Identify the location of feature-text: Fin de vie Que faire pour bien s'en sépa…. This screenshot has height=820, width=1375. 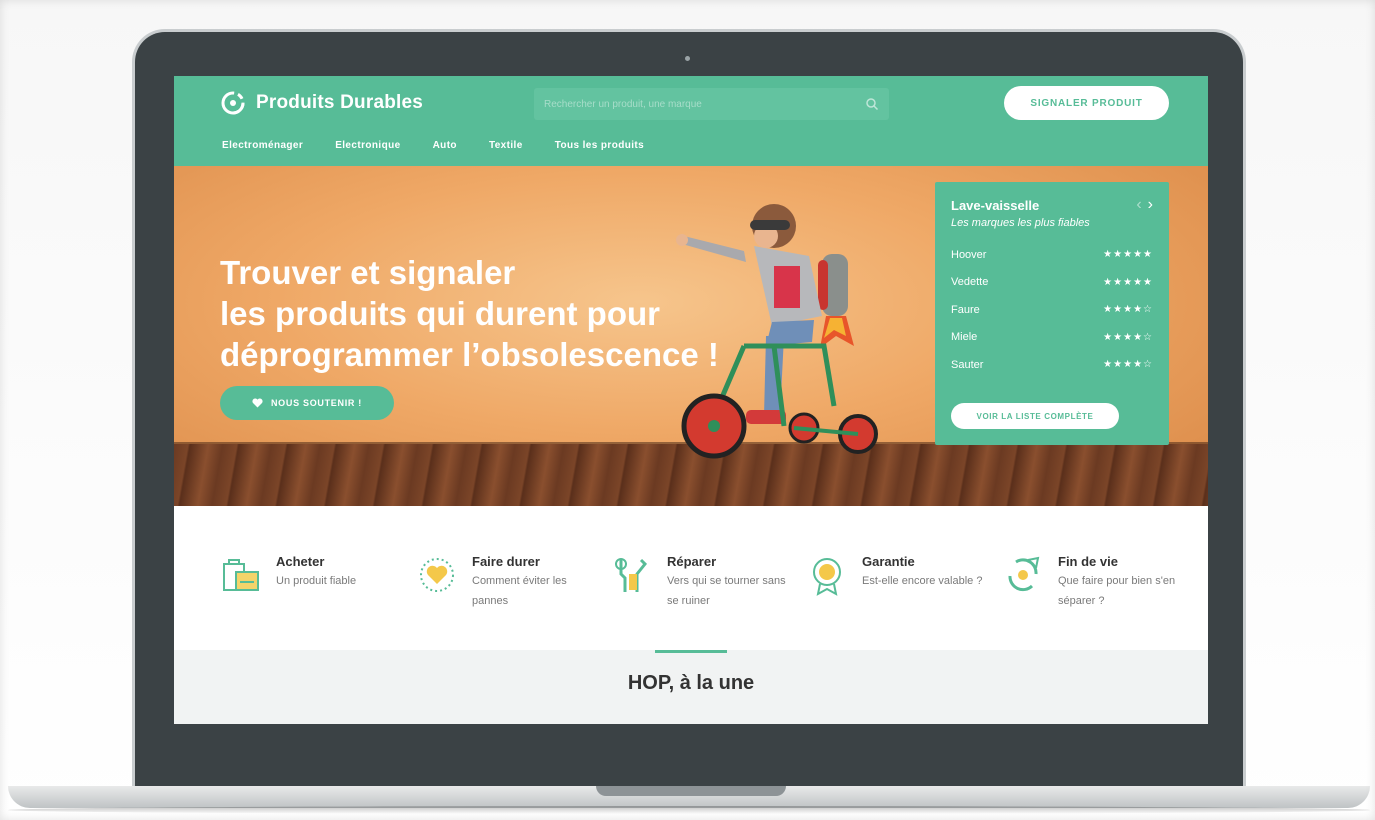
(1123, 582).